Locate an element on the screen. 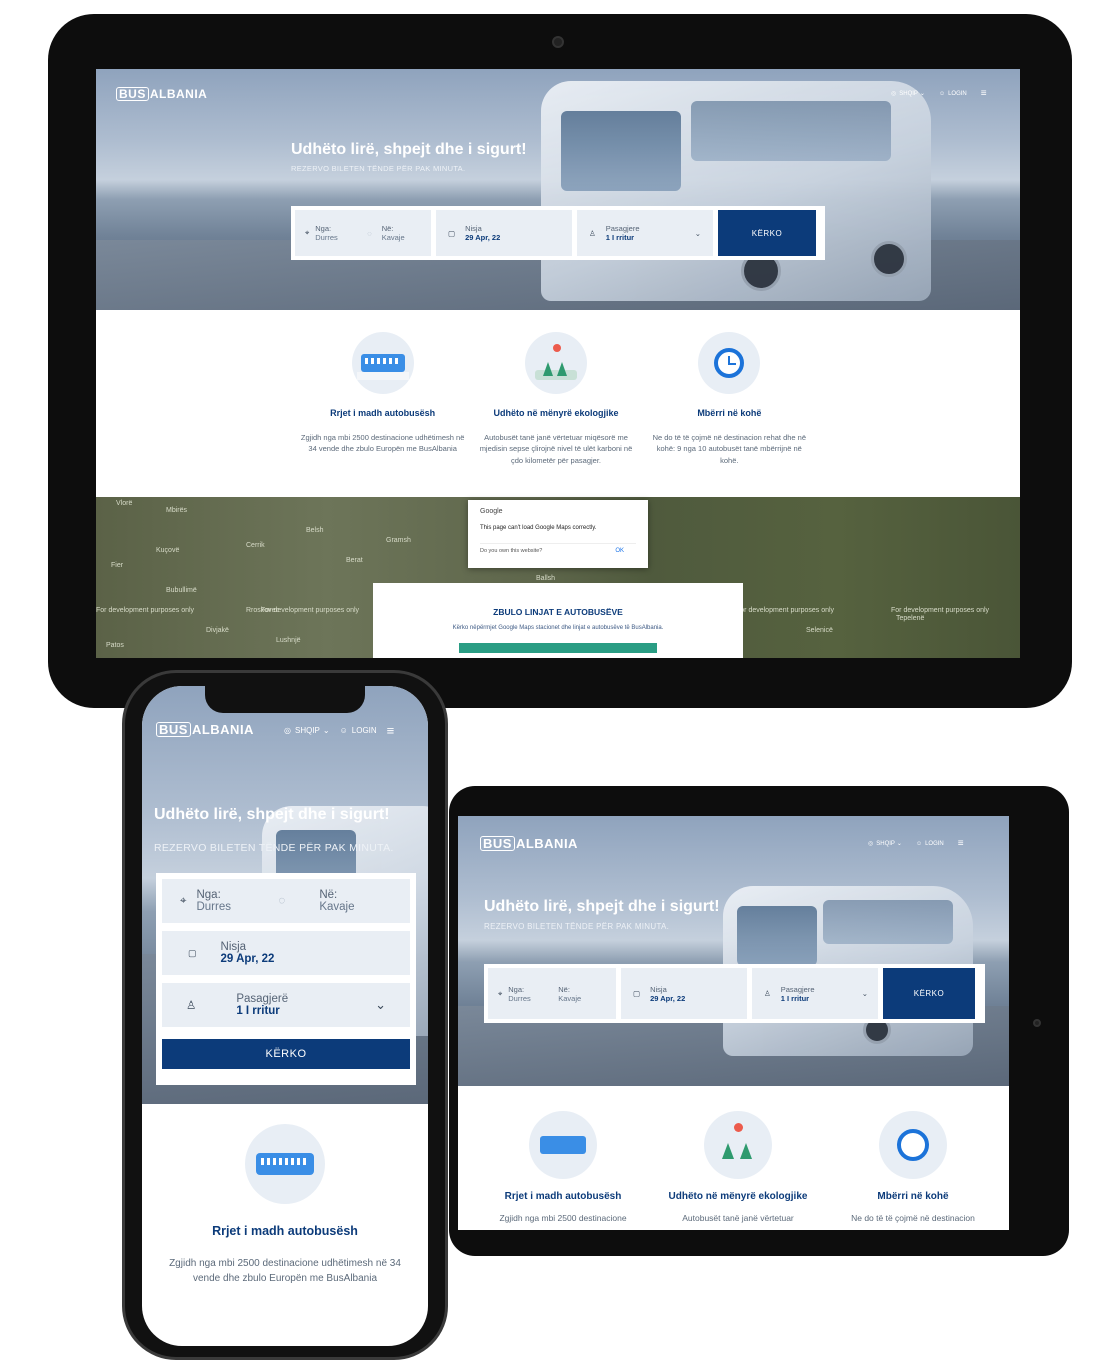  from-value: Durres is located at coordinates (519, 998).